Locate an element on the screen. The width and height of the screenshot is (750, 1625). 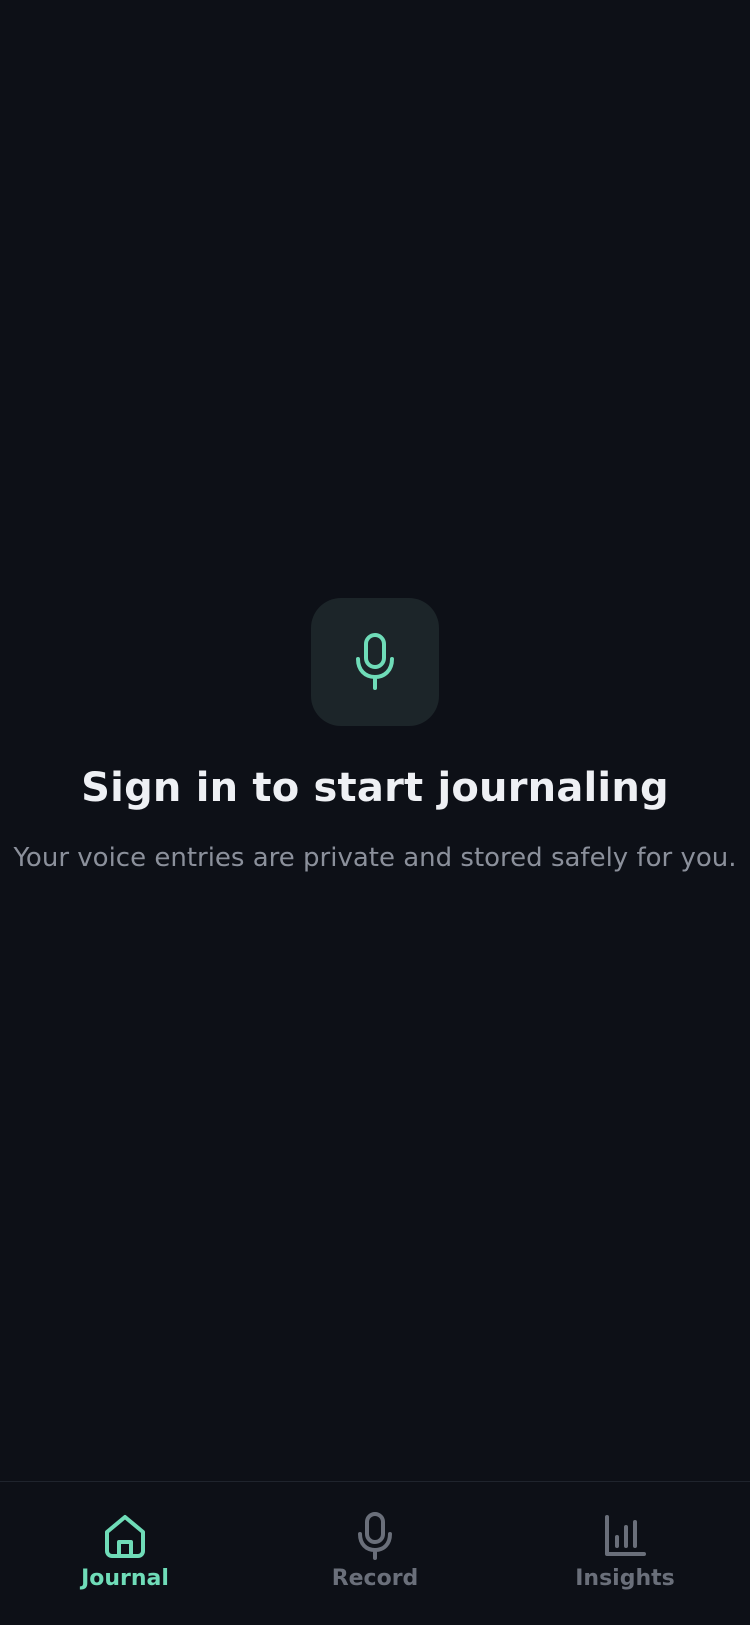
tab-journal: Journal is located at coordinates (125, 1553).